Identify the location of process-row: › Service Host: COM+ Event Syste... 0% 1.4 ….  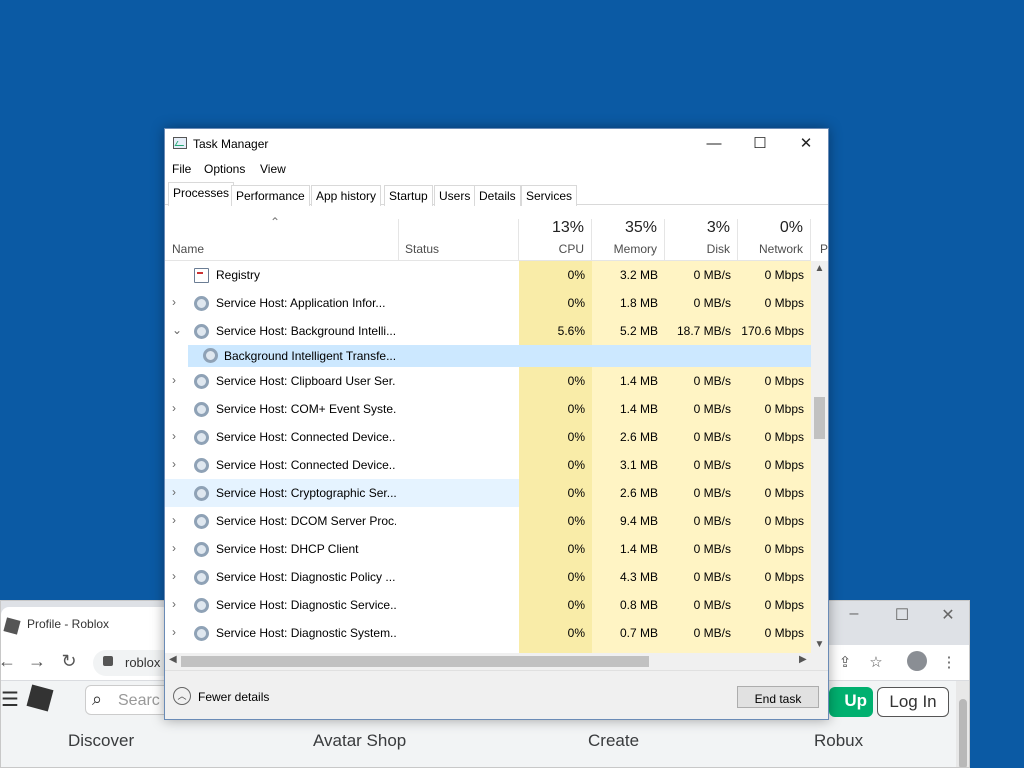
(488, 409).